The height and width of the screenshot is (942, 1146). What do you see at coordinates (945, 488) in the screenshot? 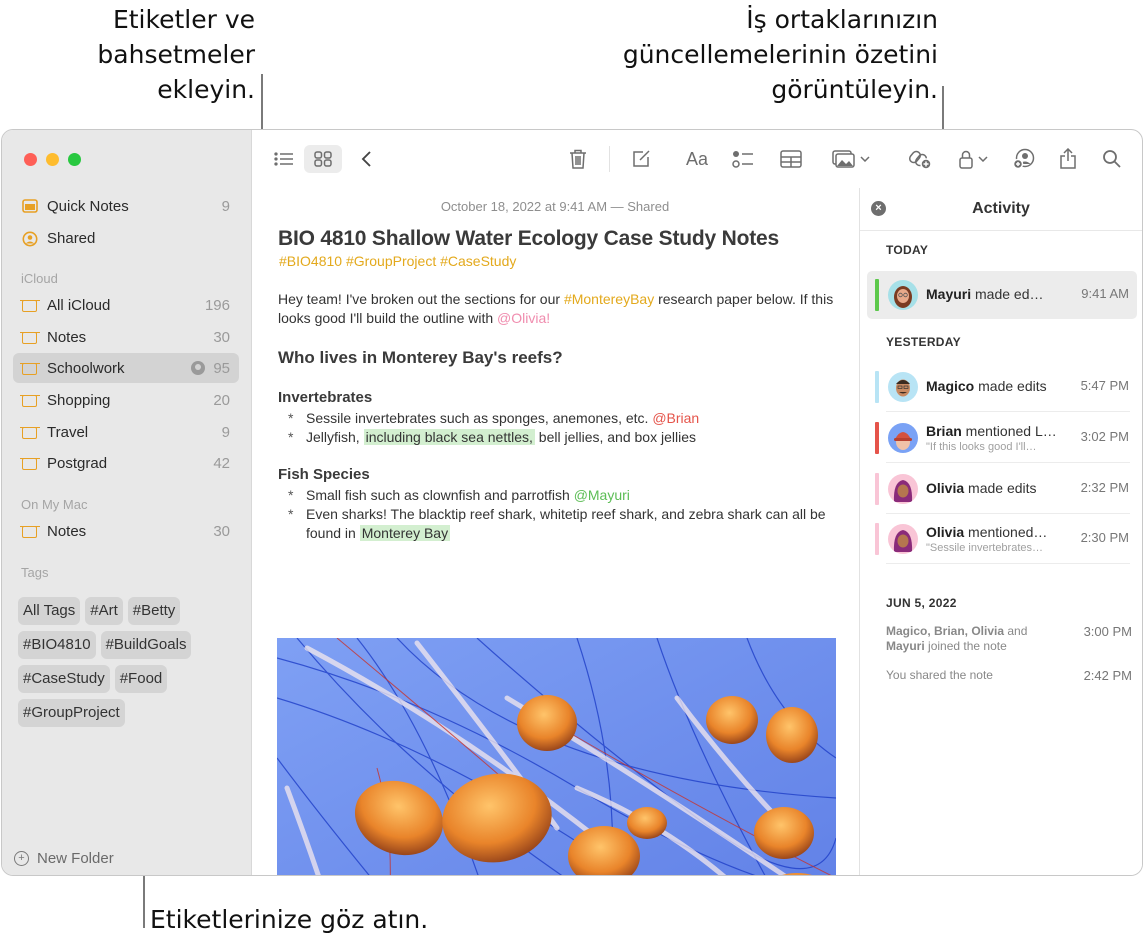
I see `collaborator-name: Olivia` at bounding box center [945, 488].